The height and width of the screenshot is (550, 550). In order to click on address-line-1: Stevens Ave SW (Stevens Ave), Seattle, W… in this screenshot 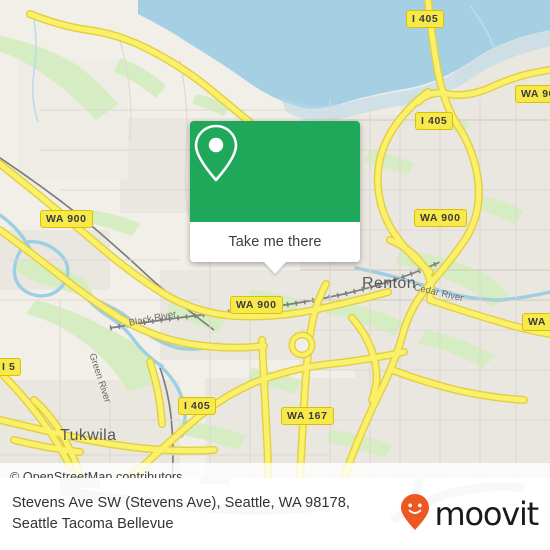, I will do `click(181, 503)`.